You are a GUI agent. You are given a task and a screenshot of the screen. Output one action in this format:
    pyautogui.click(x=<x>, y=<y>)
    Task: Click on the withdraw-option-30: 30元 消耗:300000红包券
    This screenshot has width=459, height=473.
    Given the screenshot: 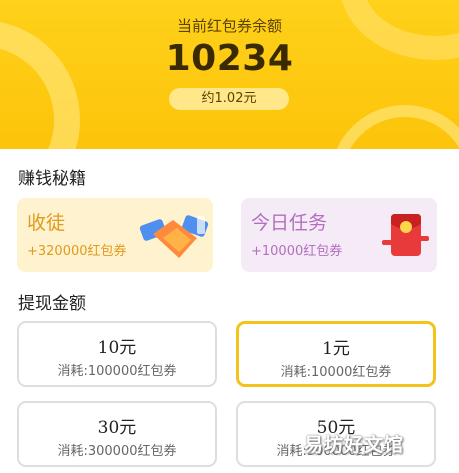 What is the action you would take?
    pyautogui.click(x=117, y=434)
    